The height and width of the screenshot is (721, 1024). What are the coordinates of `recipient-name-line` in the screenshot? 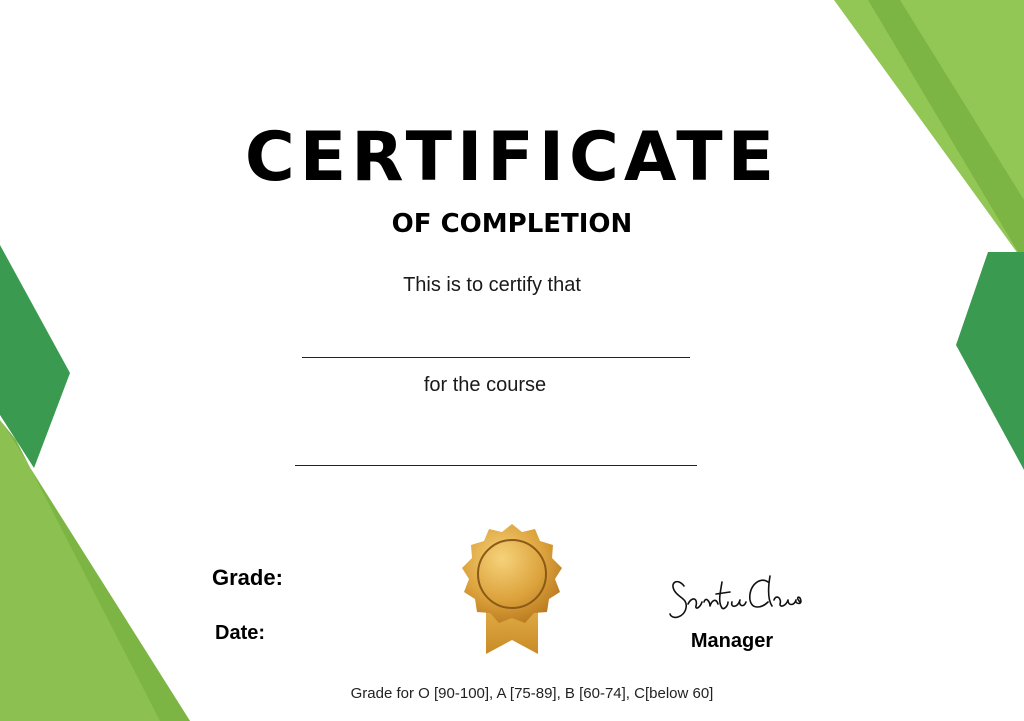 It's located at (496, 357).